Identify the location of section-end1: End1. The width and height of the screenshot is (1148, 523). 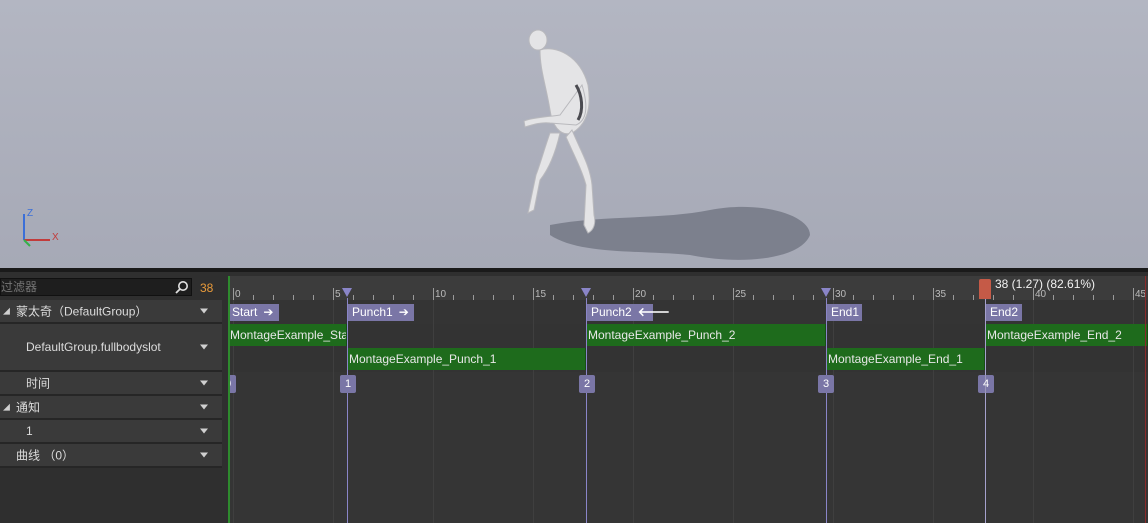
(844, 312).